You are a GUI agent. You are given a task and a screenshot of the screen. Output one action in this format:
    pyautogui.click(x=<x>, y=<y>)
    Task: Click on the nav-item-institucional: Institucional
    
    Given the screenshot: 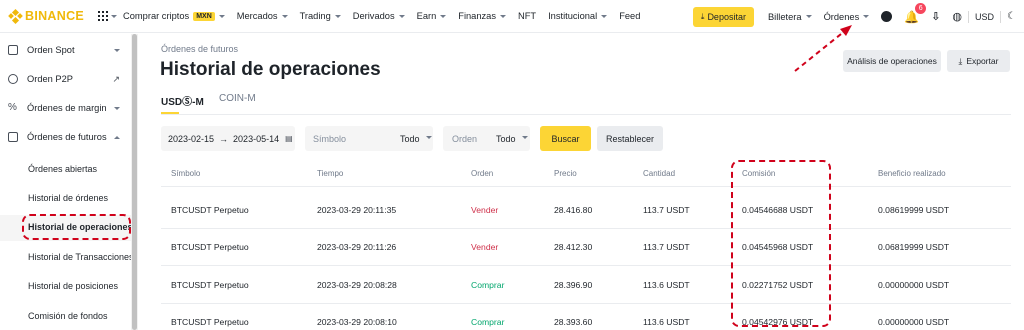 What is the action you would take?
    pyautogui.click(x=578, y=16)
    